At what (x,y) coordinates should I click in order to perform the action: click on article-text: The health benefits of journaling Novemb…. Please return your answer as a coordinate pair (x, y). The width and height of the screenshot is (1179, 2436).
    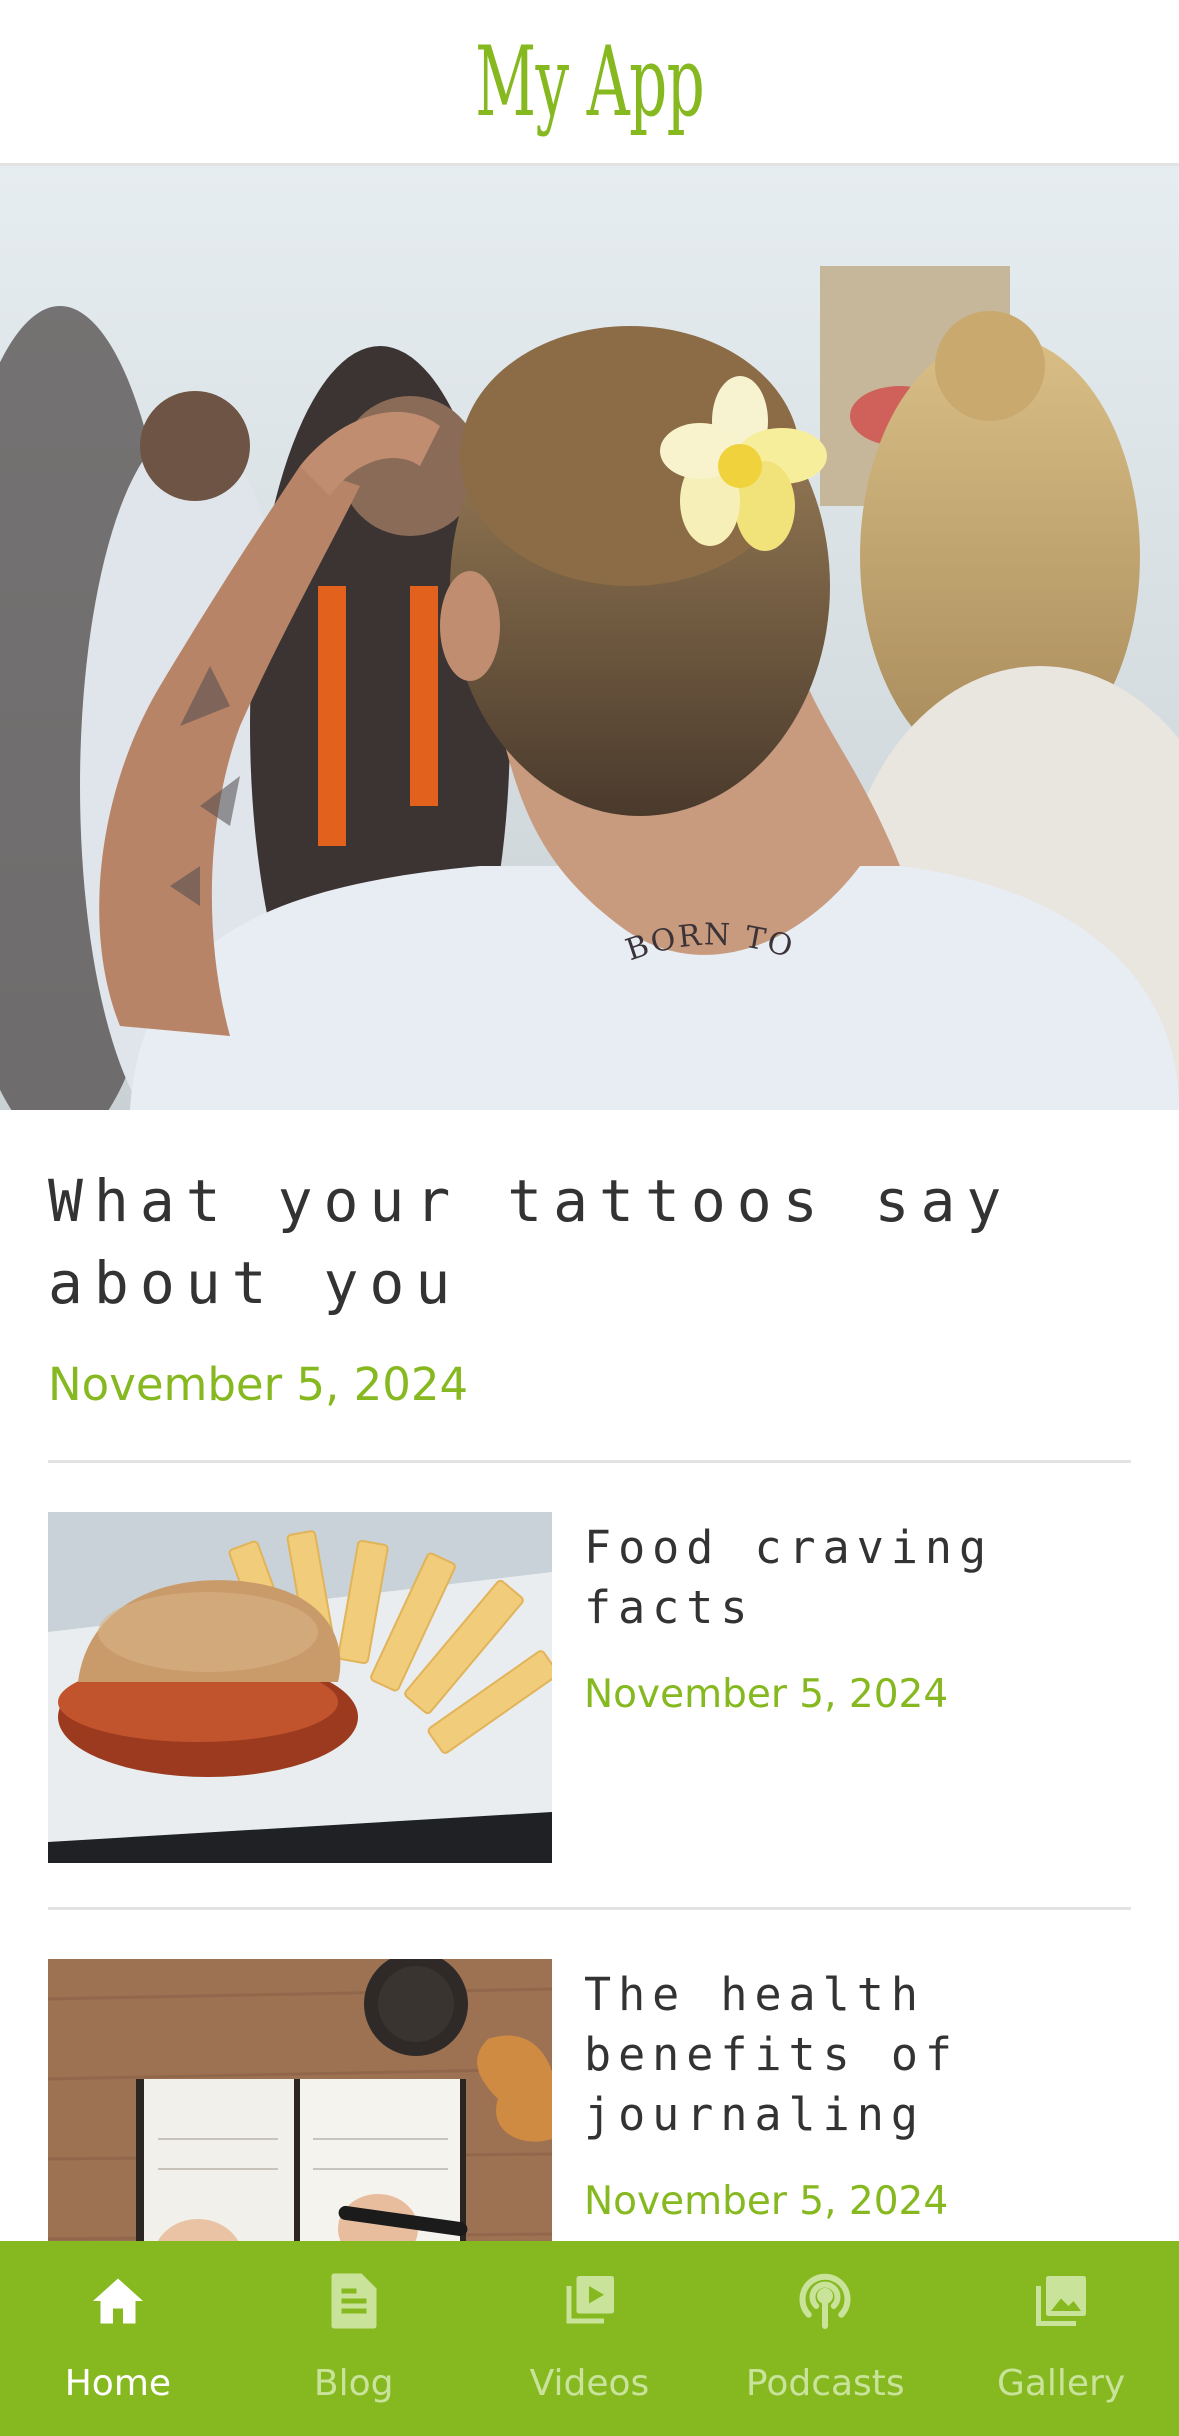
    Looking at the image, I should click on (857, 2091).